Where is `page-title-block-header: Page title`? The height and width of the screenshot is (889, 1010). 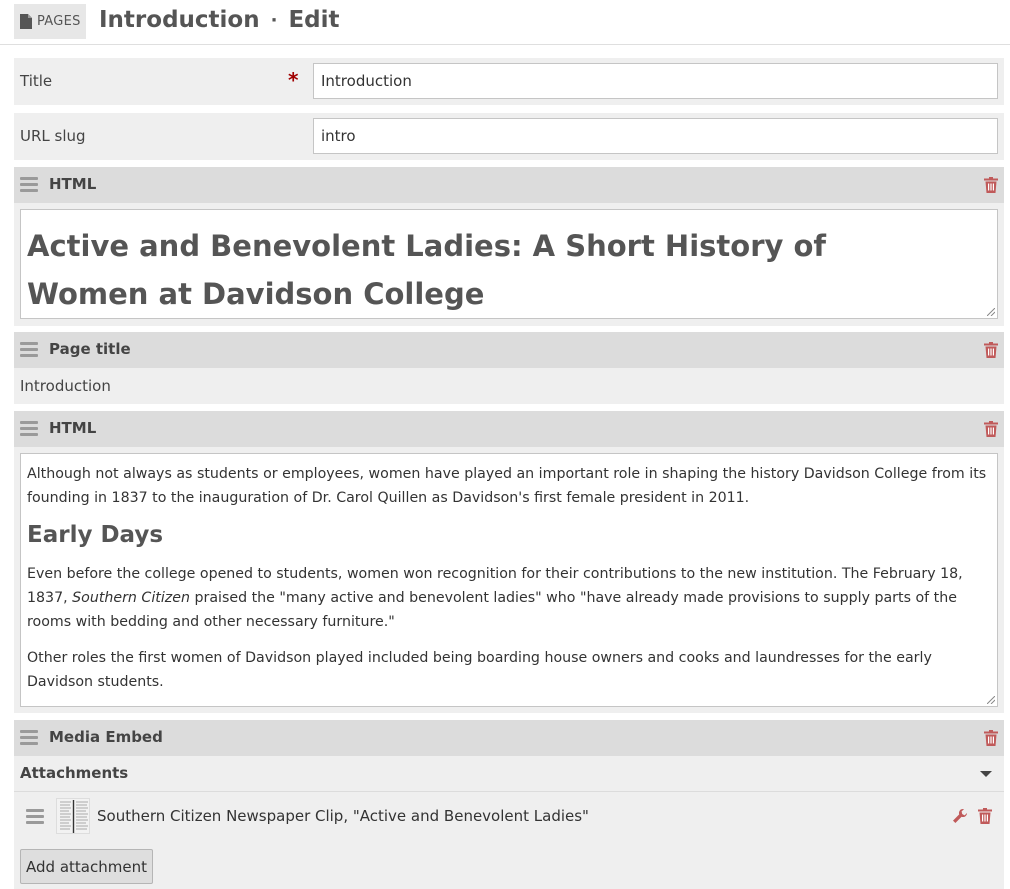 page-title-block-header: Page title is located at coordinates (509, 350).